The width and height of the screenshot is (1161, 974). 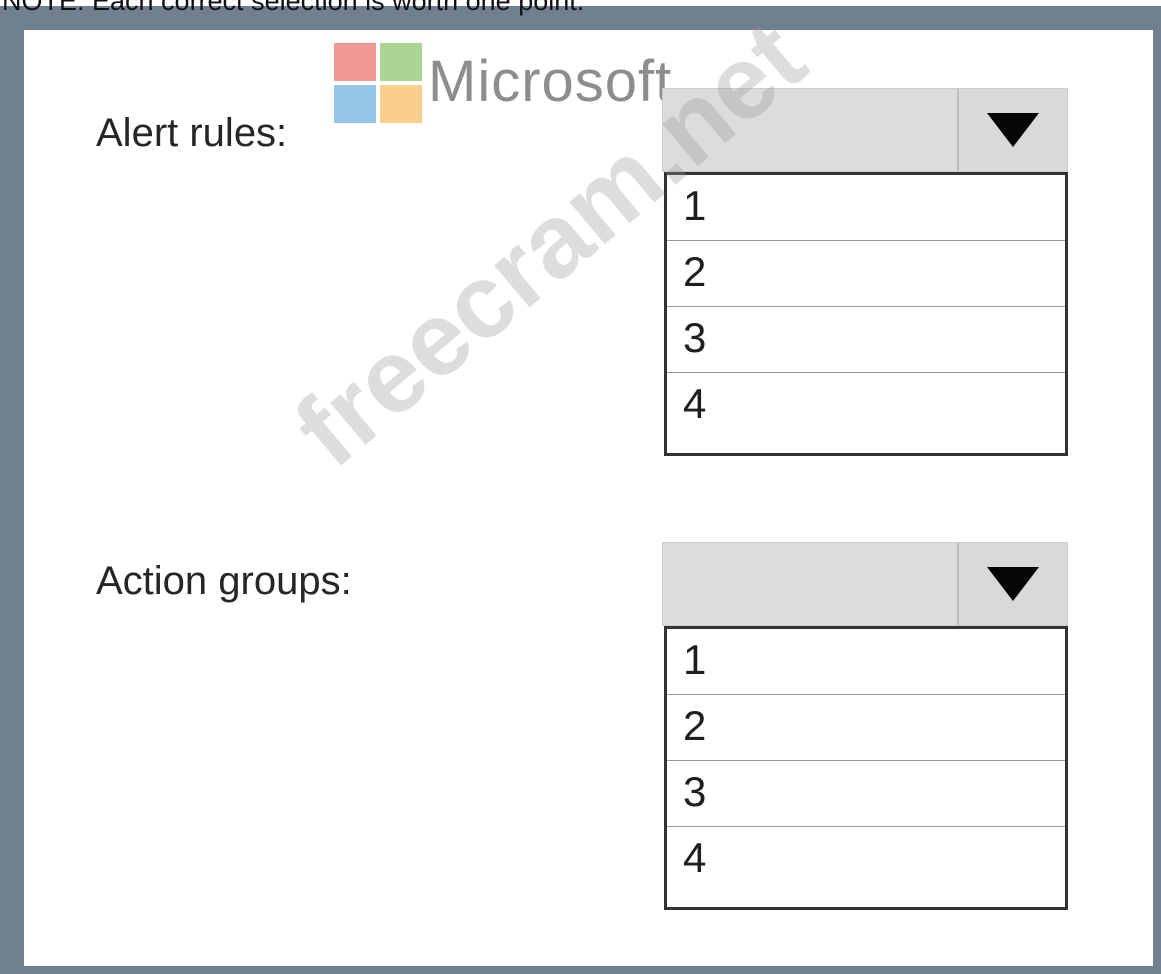 I want to click on action-groups-options-list: 1 2 3 4, so click(x=866, y=768).